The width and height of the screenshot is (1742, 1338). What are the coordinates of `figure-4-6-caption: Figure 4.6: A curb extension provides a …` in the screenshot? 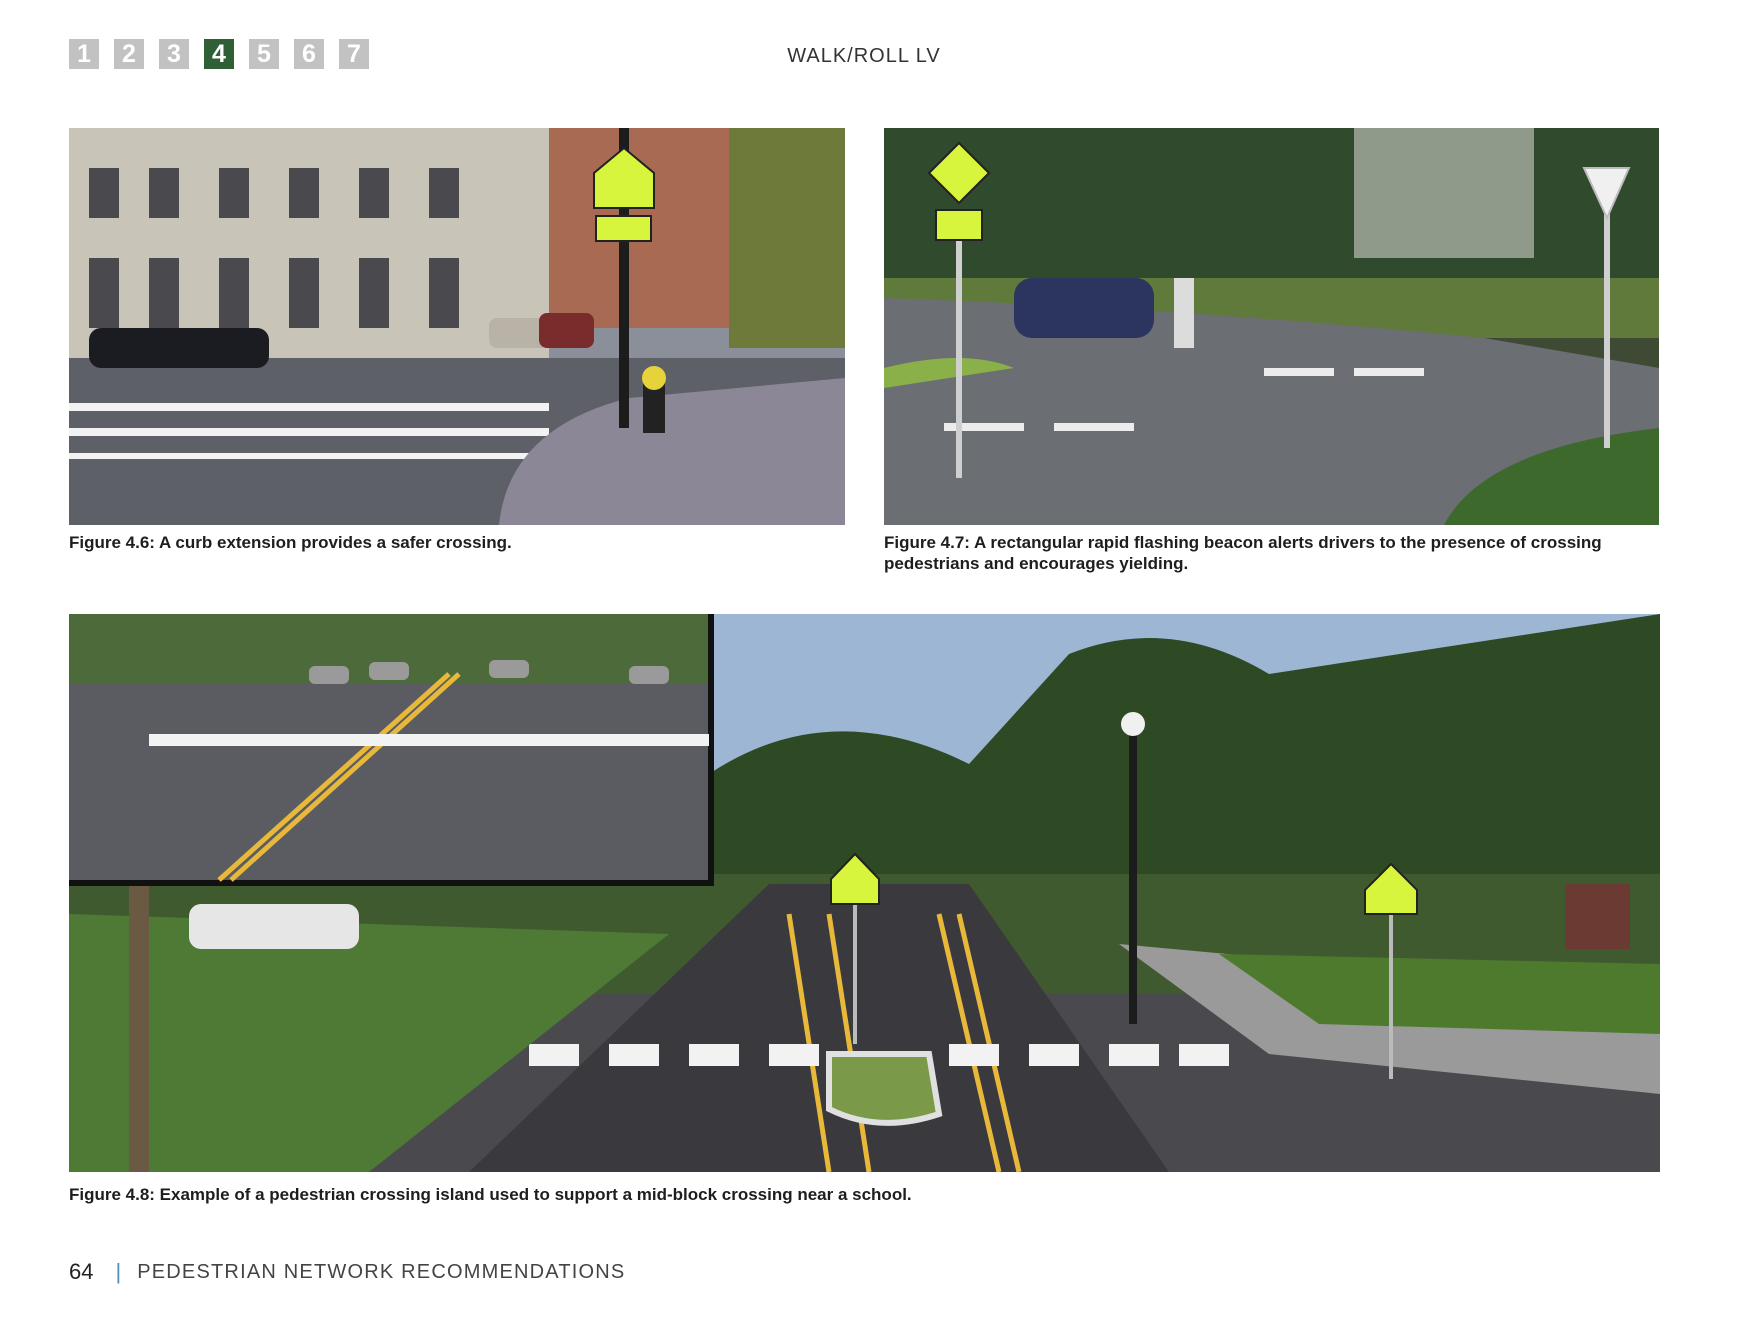 It's located at (290, 542).